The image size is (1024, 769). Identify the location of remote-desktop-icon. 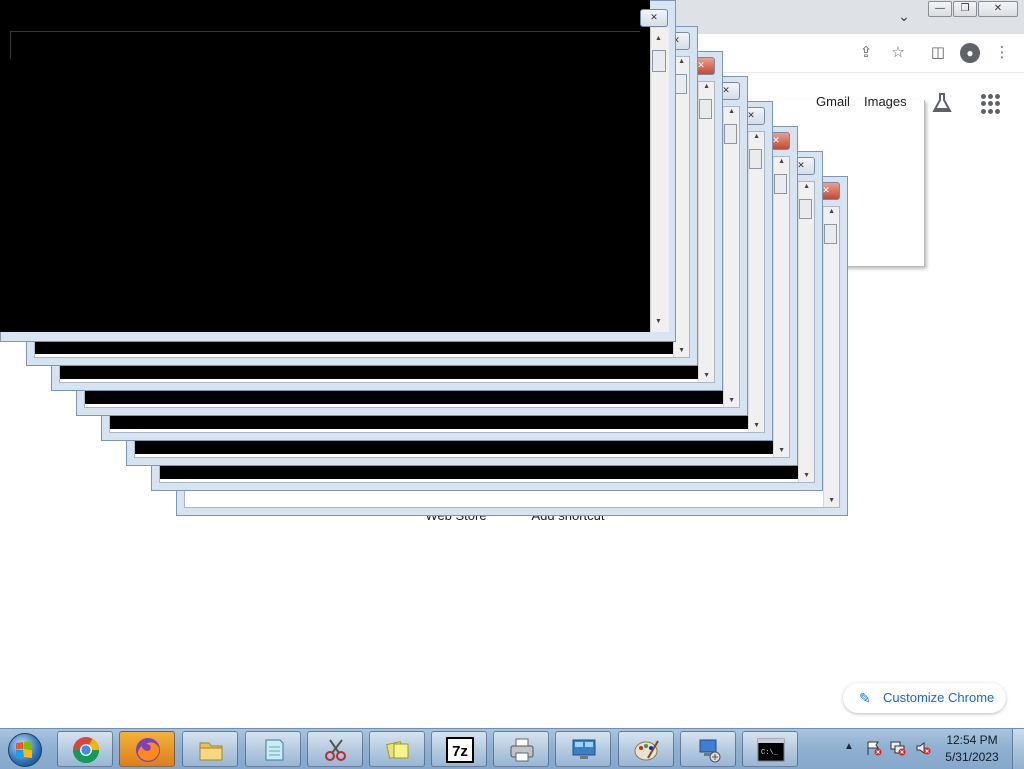
(584, 749).